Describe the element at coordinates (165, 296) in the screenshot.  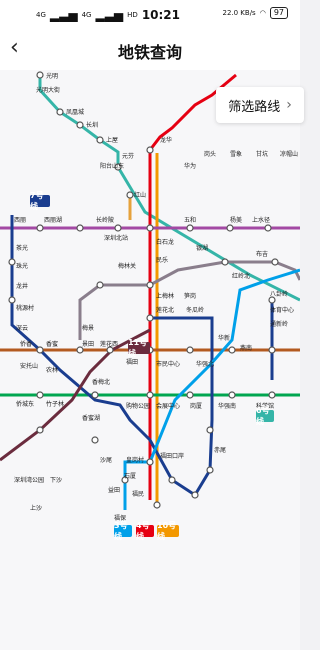
I see `station-label: 上梅林` at that location.